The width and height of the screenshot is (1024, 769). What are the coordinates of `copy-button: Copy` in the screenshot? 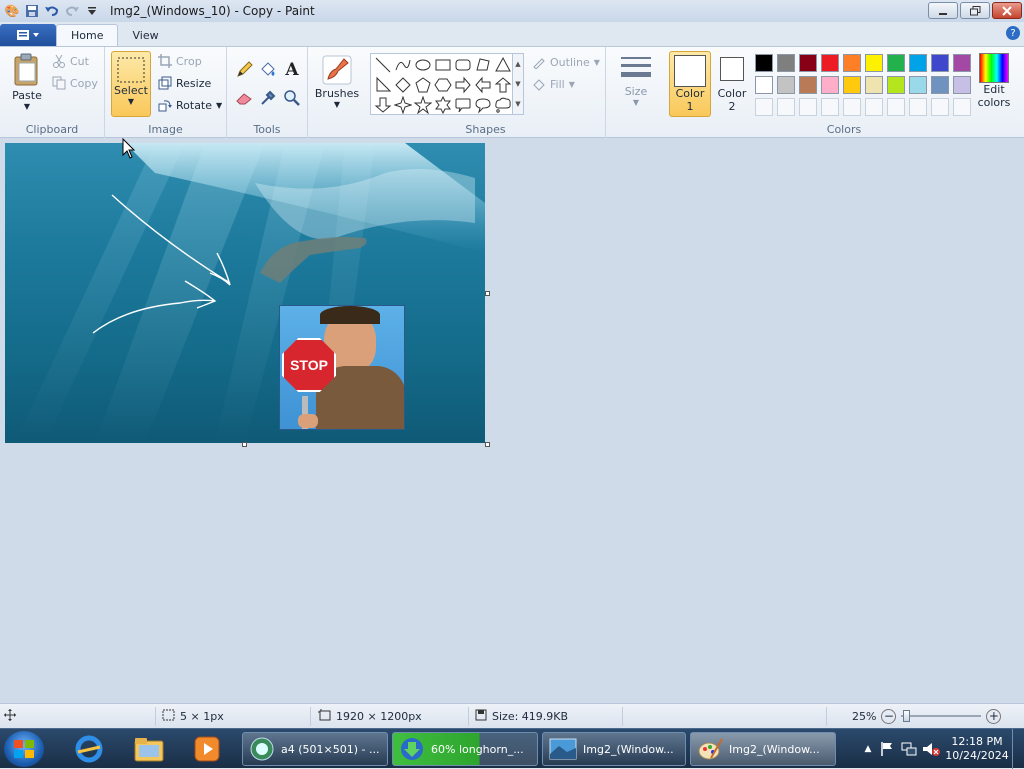 It's located at (75, 83).